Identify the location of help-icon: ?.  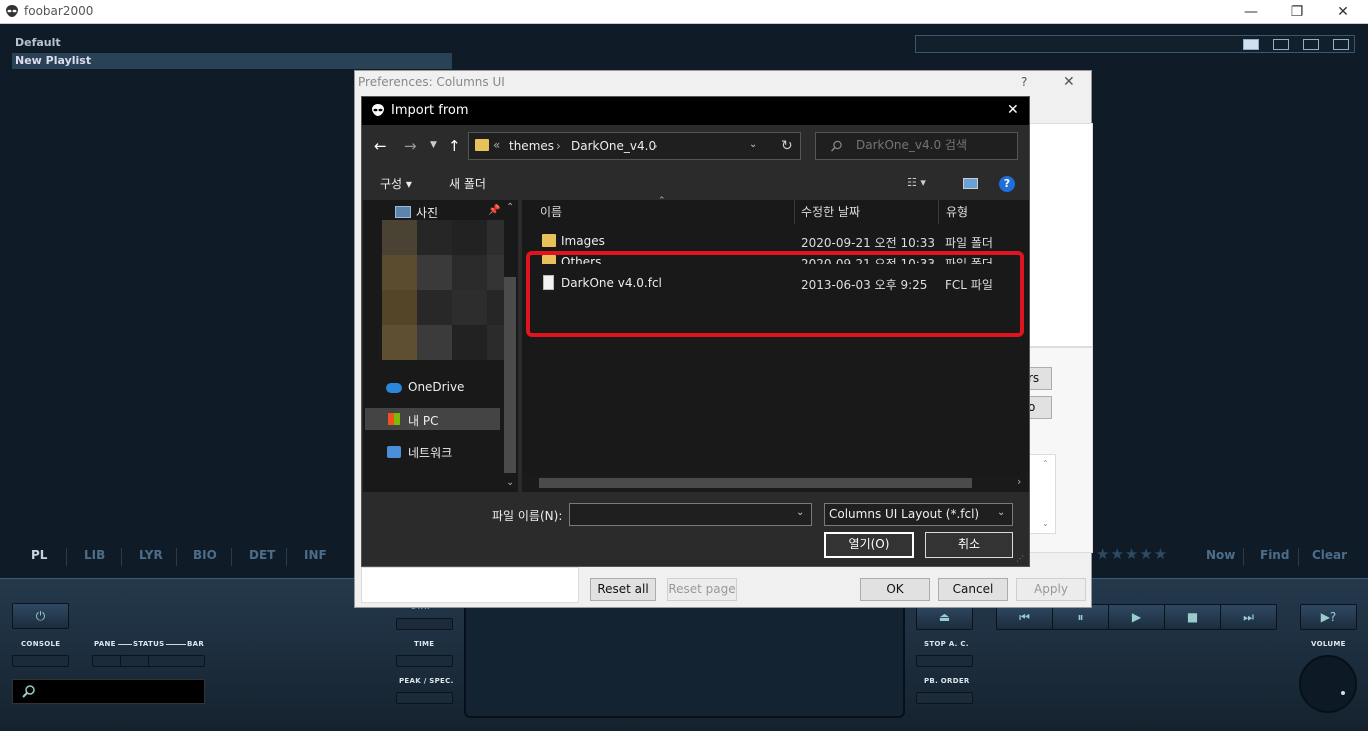
(1007, 184).